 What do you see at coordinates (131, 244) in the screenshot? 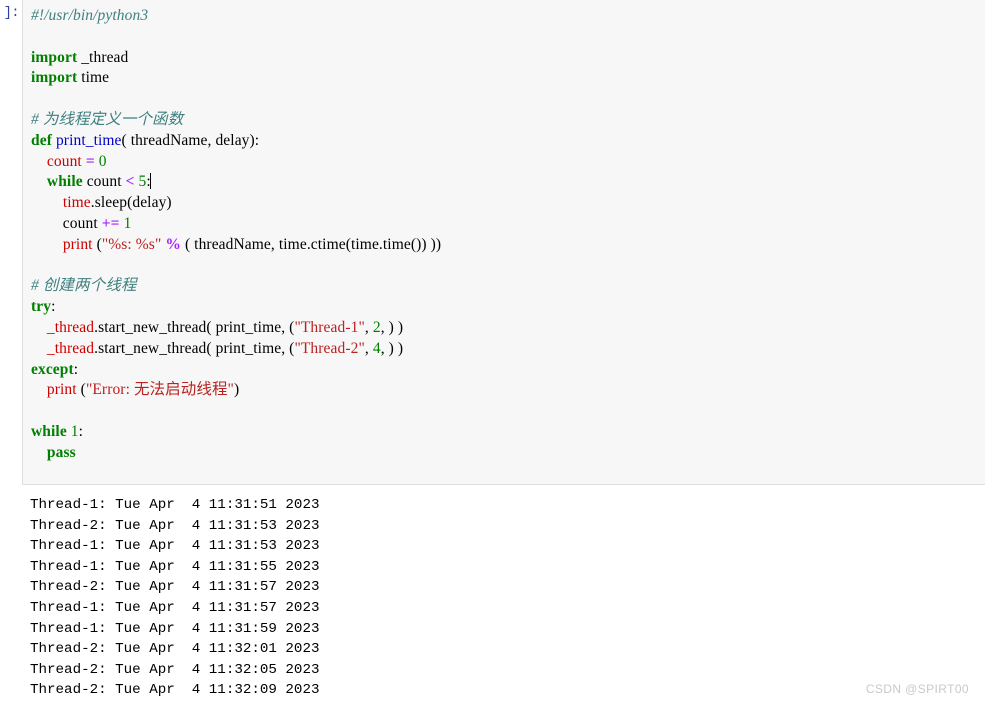
I see `code-token-str: "%s: %s"` at bounding box center [131, 244].